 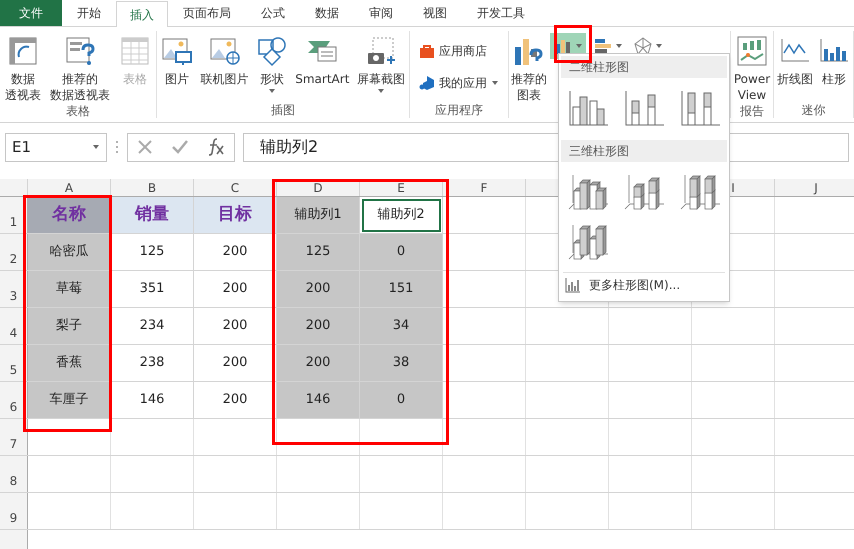 What do you see at coordinates (207, 13) in the screenshot?
I see `ribbon-tab: 页面布局` at bounding box center [207, 13].